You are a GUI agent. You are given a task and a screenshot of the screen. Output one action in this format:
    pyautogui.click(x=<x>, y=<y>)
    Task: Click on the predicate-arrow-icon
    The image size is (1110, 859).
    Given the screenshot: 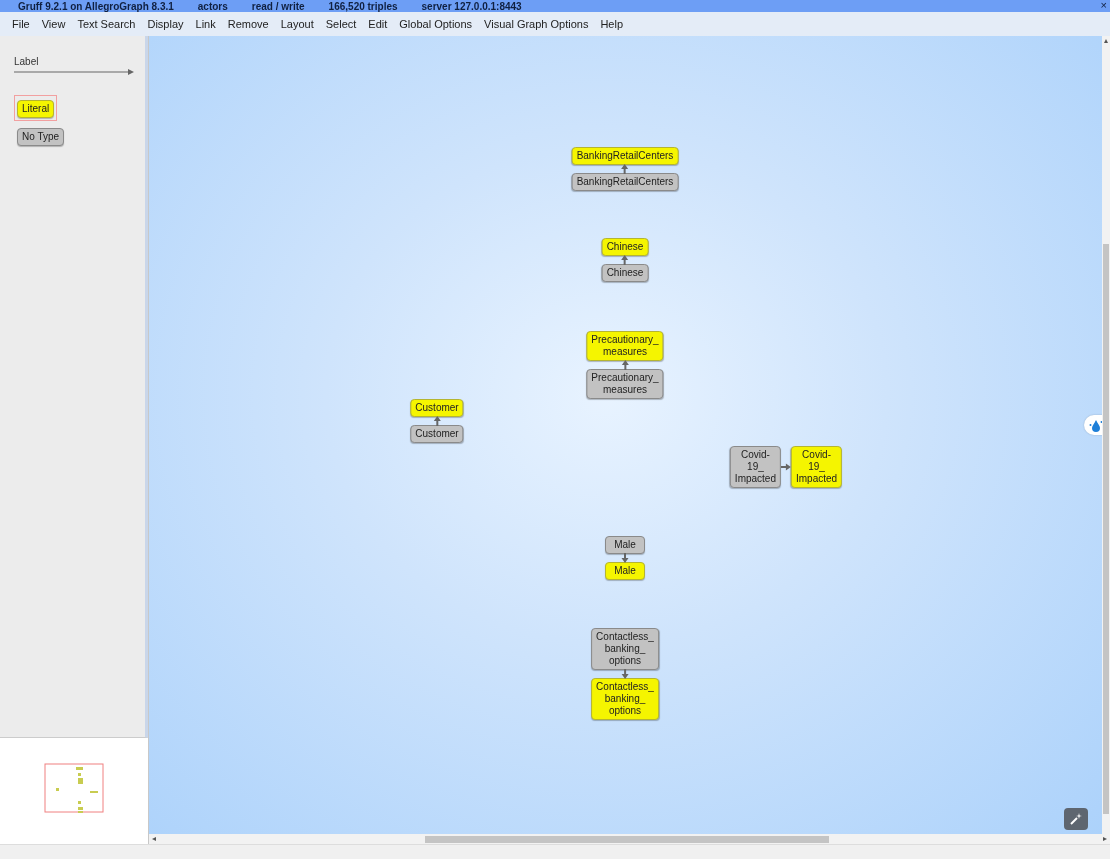 What is the action you would take?
    pyautogui.click(x=74, y=72)
    